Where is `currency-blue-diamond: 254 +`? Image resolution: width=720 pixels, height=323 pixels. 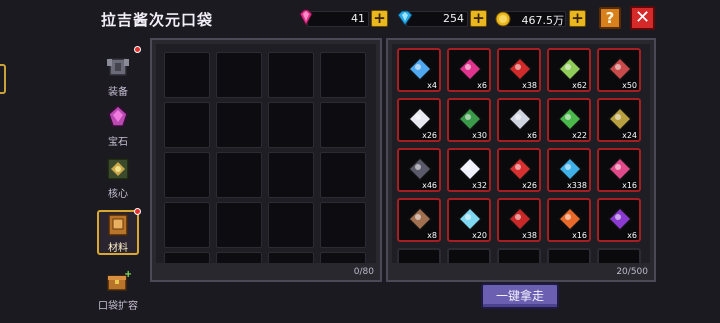
currency-blue-diamond: 254 + is located at coordinates (442, 19).